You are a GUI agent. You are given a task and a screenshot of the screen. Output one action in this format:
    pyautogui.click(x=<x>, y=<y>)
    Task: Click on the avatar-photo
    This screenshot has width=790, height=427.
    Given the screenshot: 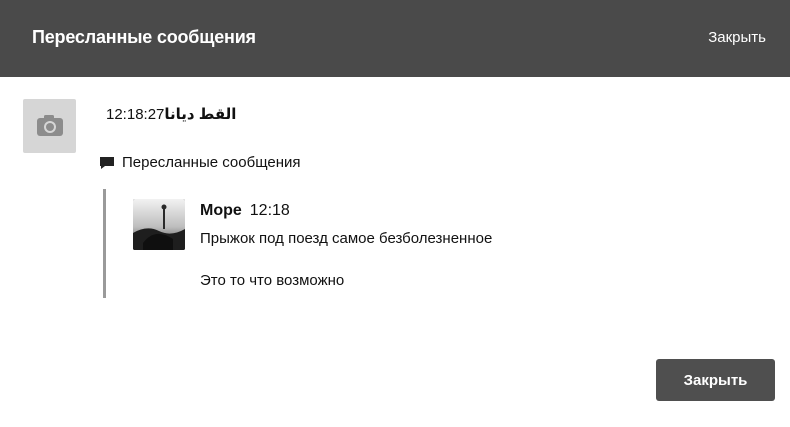 What is the action you would take?
    pyautogui.click(x=159, y=224)
    